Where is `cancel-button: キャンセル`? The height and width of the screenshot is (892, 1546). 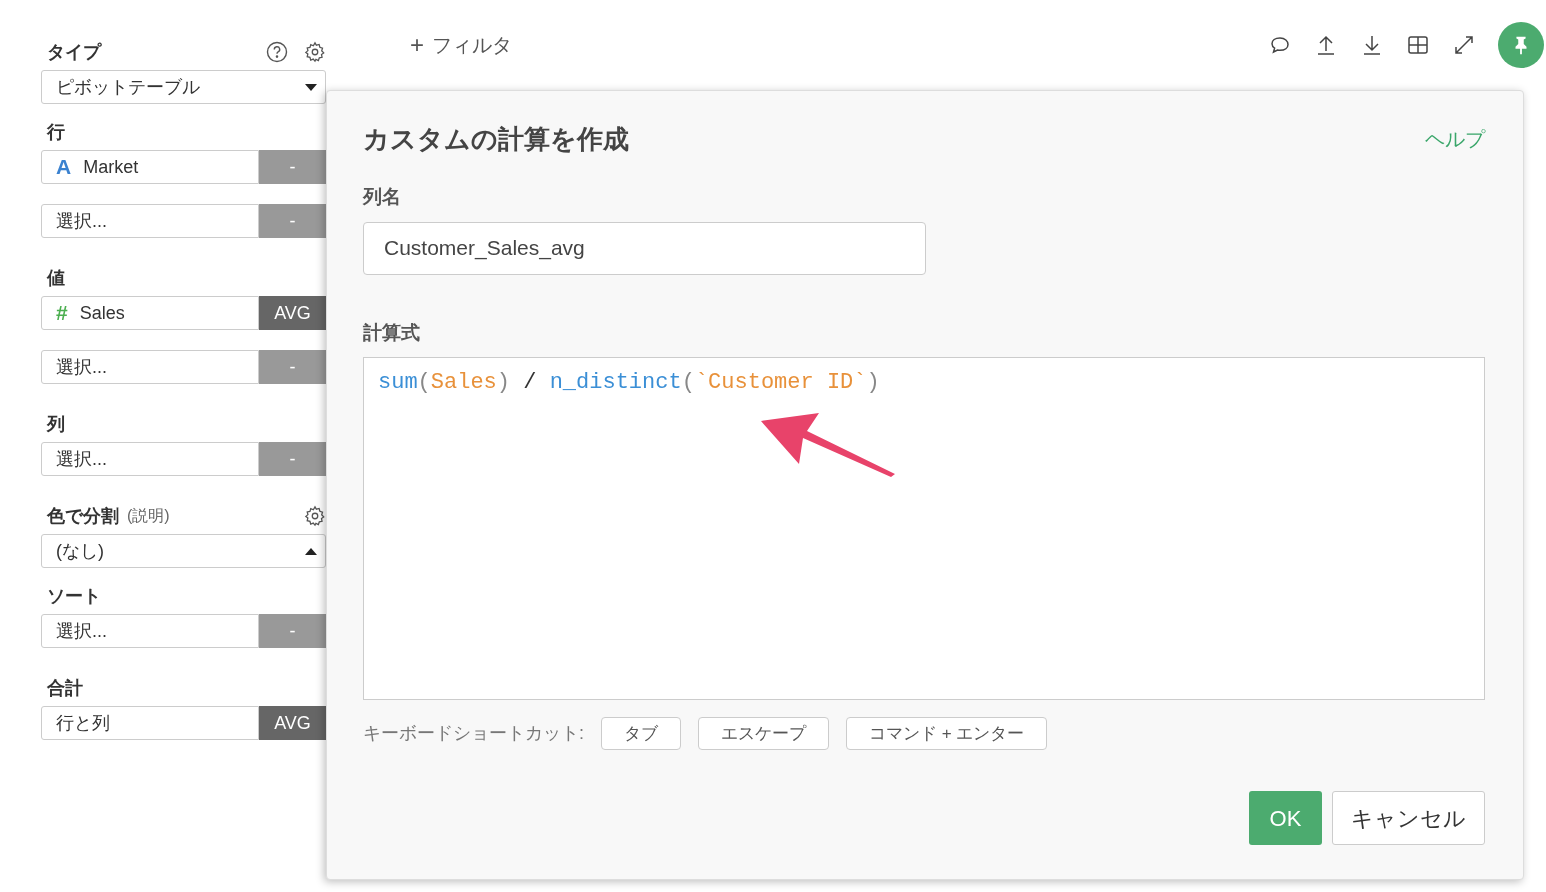 cancel-button: キャンセル is located at coordinates (1408, 818).